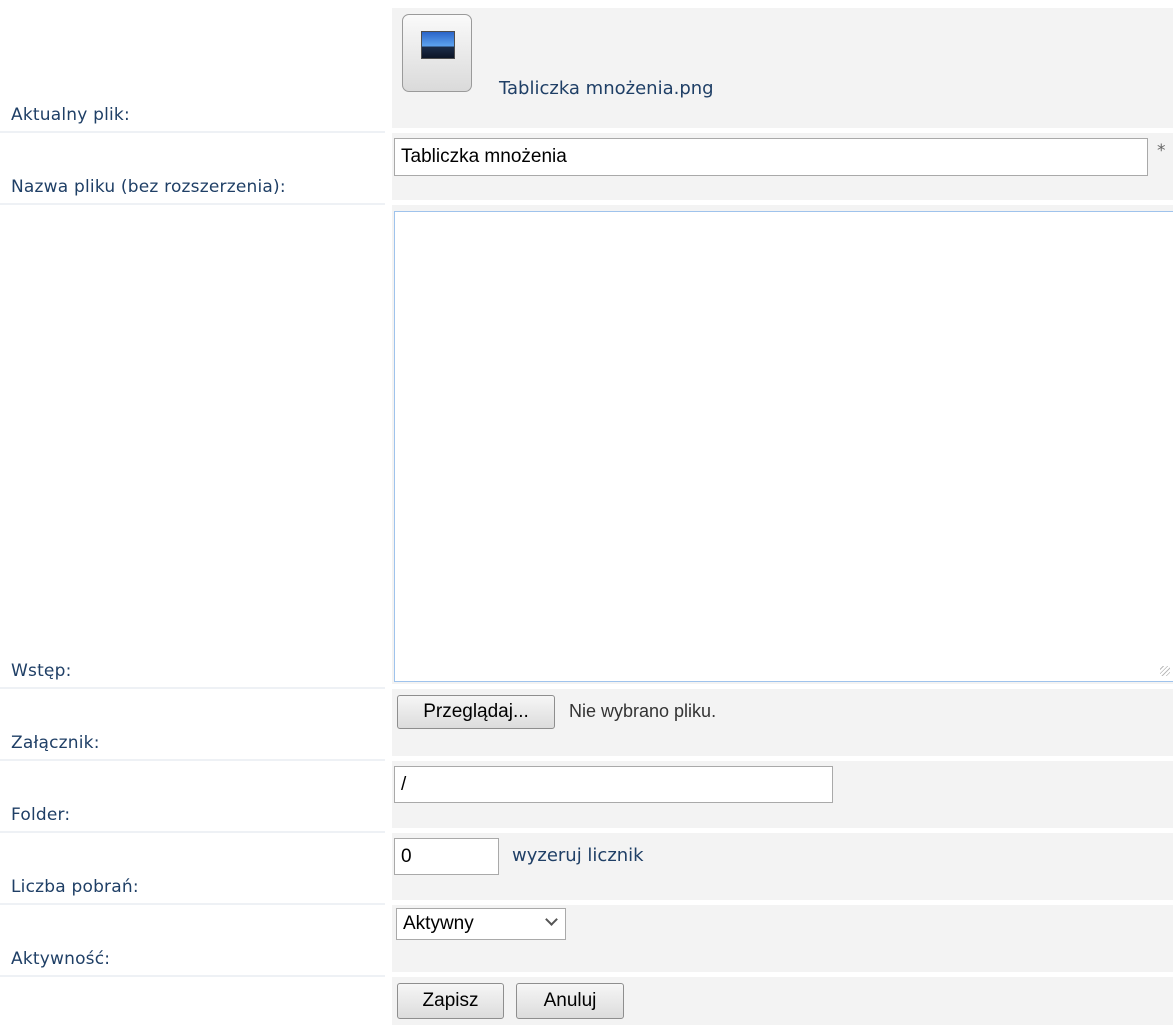  I want to click on row-actions: Zapisz Anuluj, so click(586, 1001).